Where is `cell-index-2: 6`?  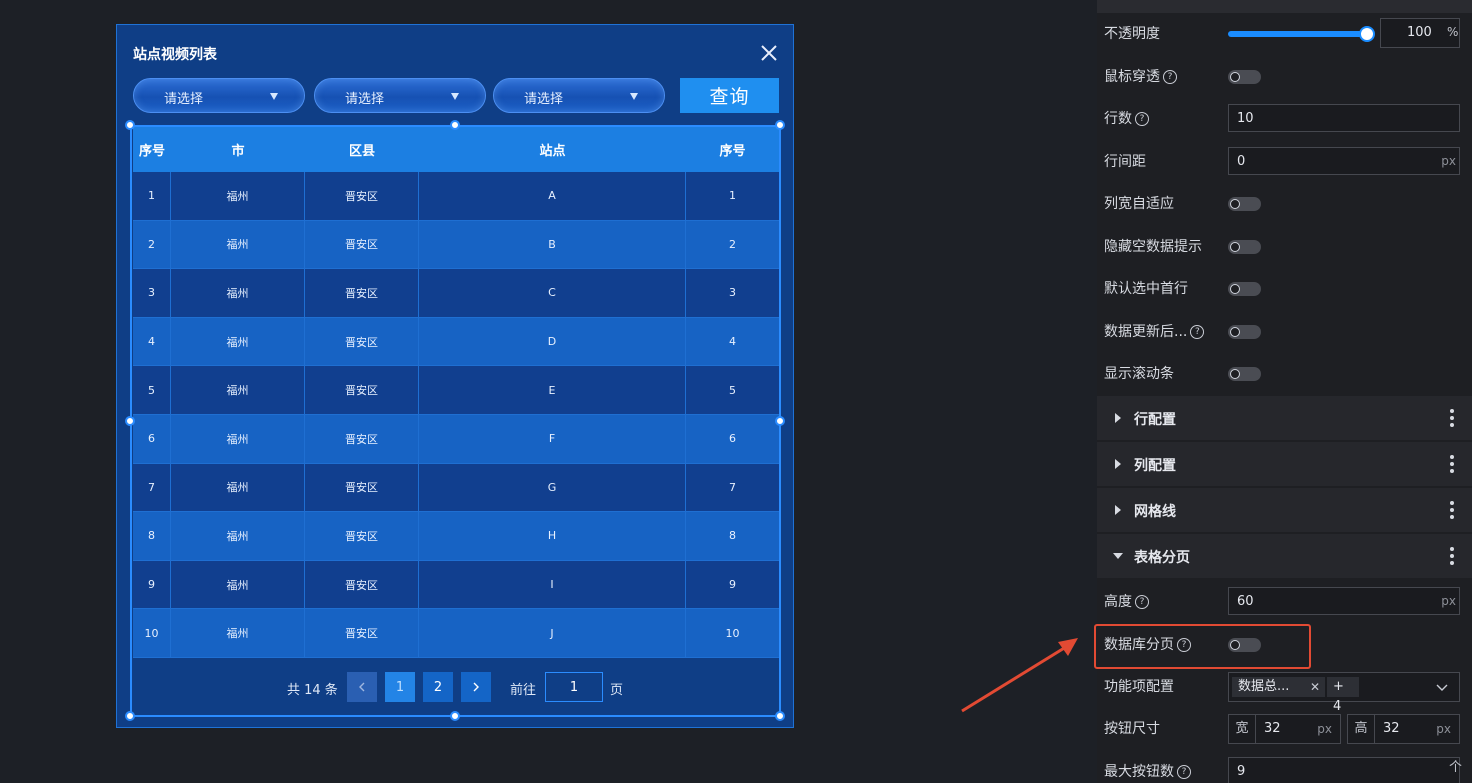
cell-index-2: 6 is located at coordinates (732, 439).